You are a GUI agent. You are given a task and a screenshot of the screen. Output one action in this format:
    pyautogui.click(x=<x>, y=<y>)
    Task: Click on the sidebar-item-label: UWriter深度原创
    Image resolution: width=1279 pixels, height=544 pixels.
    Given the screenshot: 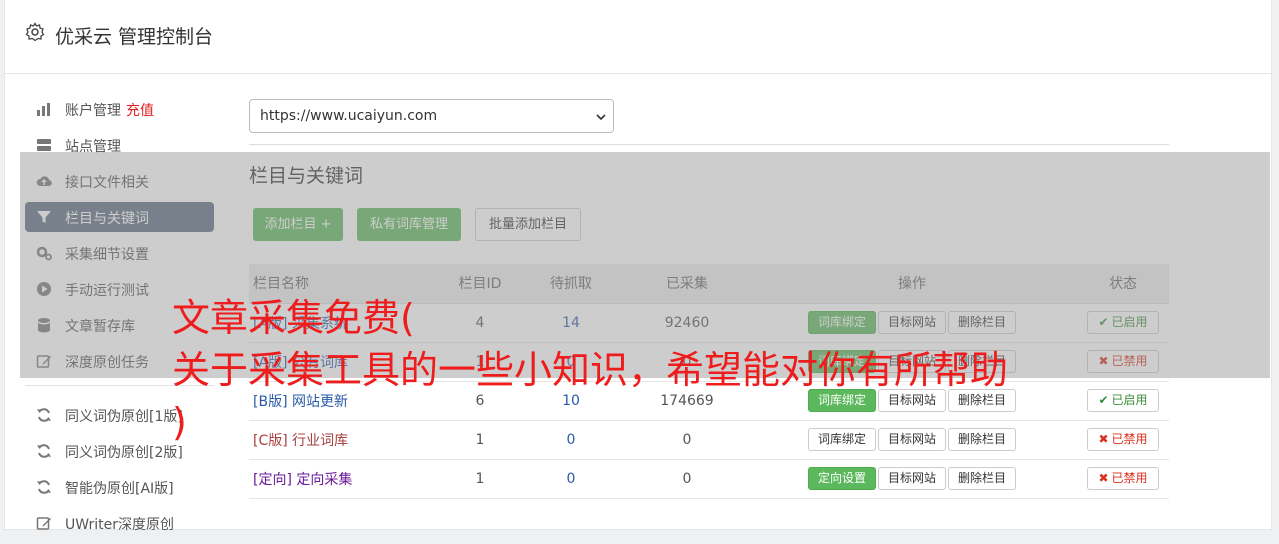 What is the action you would take?
    pyautogui.click(x=119, y=524)
    